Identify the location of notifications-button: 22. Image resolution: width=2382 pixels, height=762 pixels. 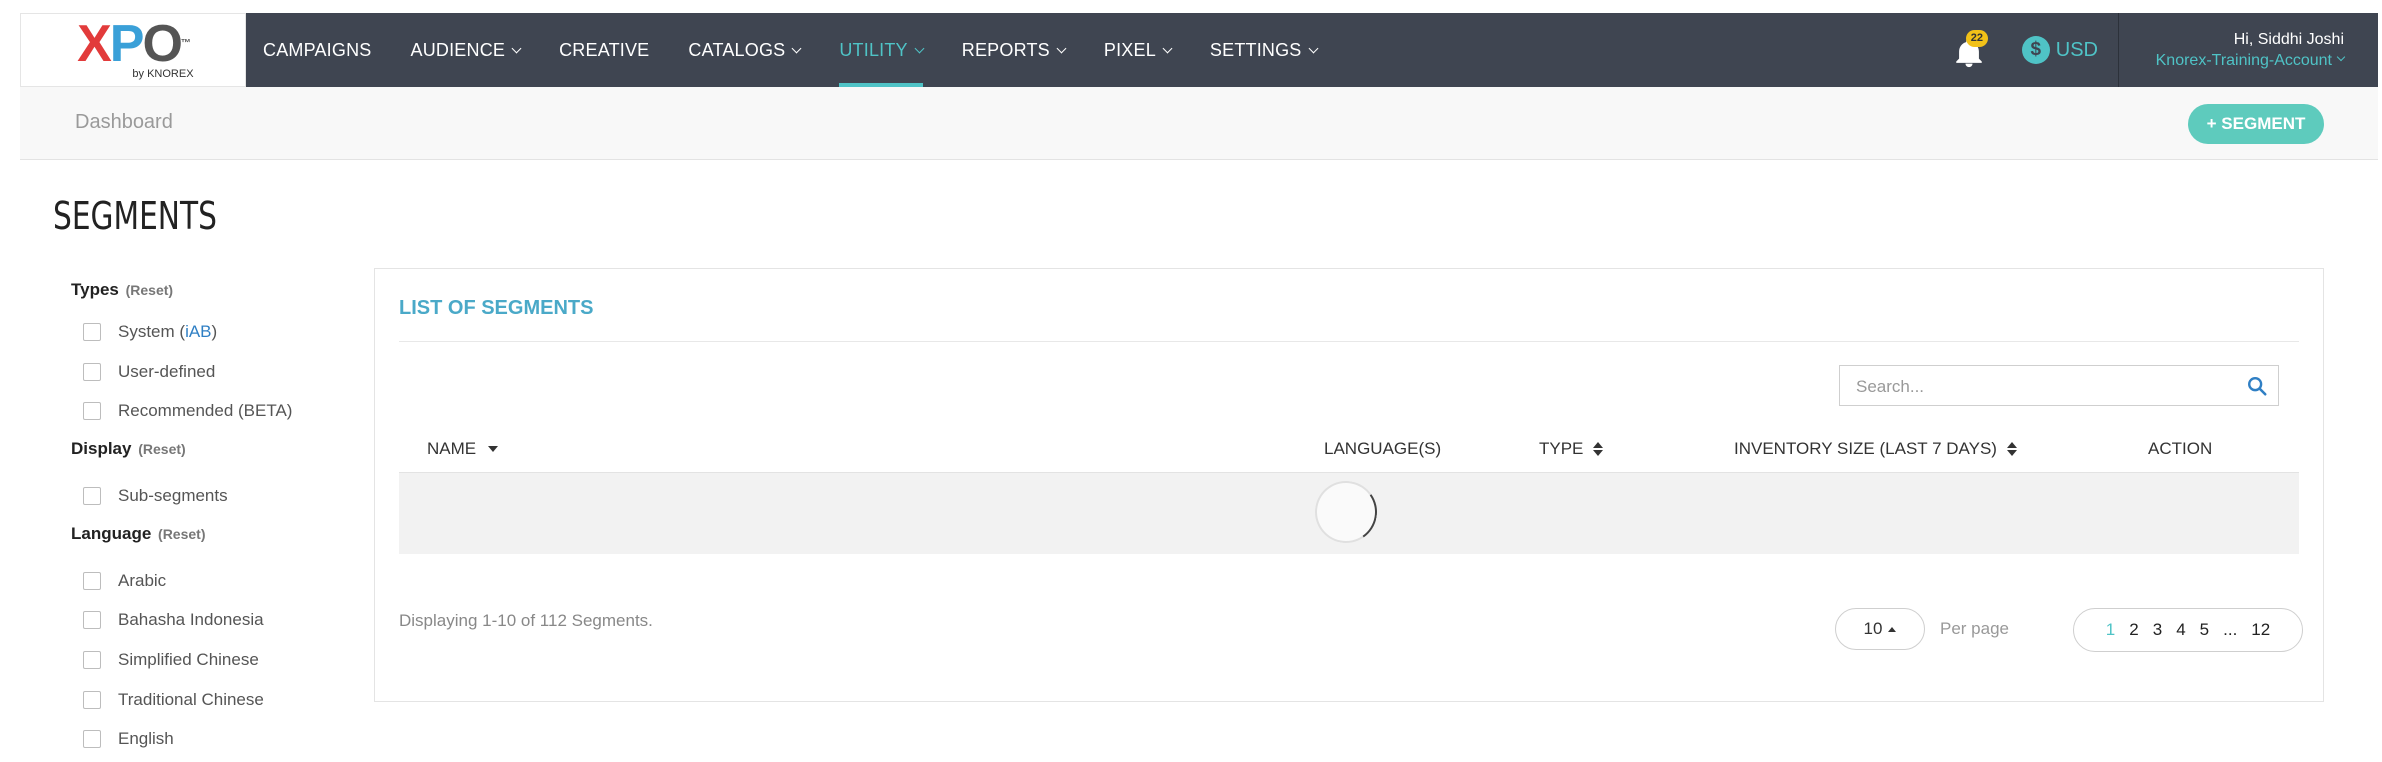
(1972, 50).